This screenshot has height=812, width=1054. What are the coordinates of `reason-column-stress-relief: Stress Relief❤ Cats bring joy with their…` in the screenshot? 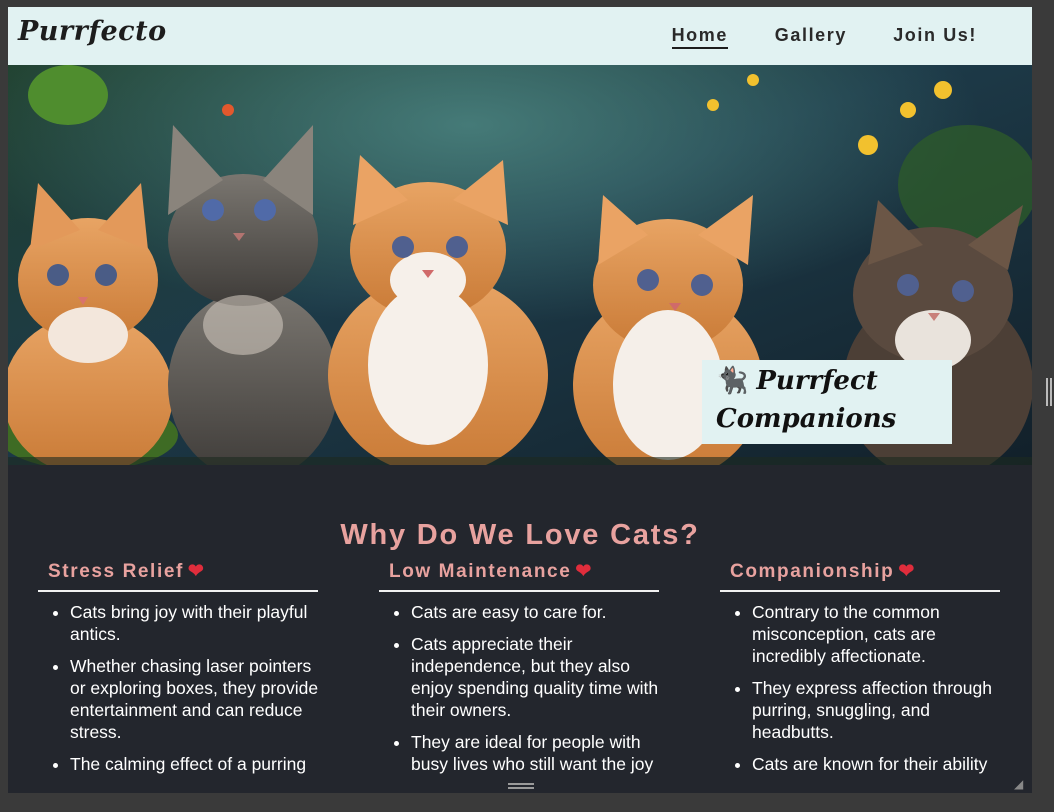 It's located at (183, 672).